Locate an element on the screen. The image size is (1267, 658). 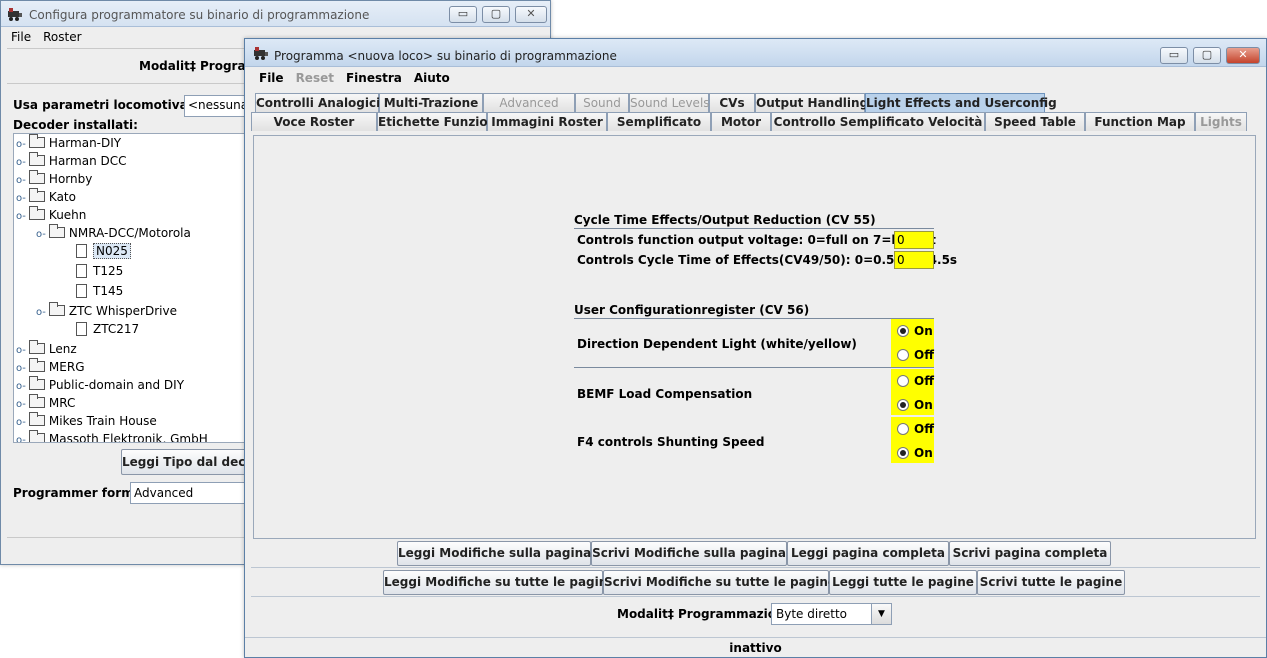
tab-semplificato: Semplificato is located at coordinates (659, 121).